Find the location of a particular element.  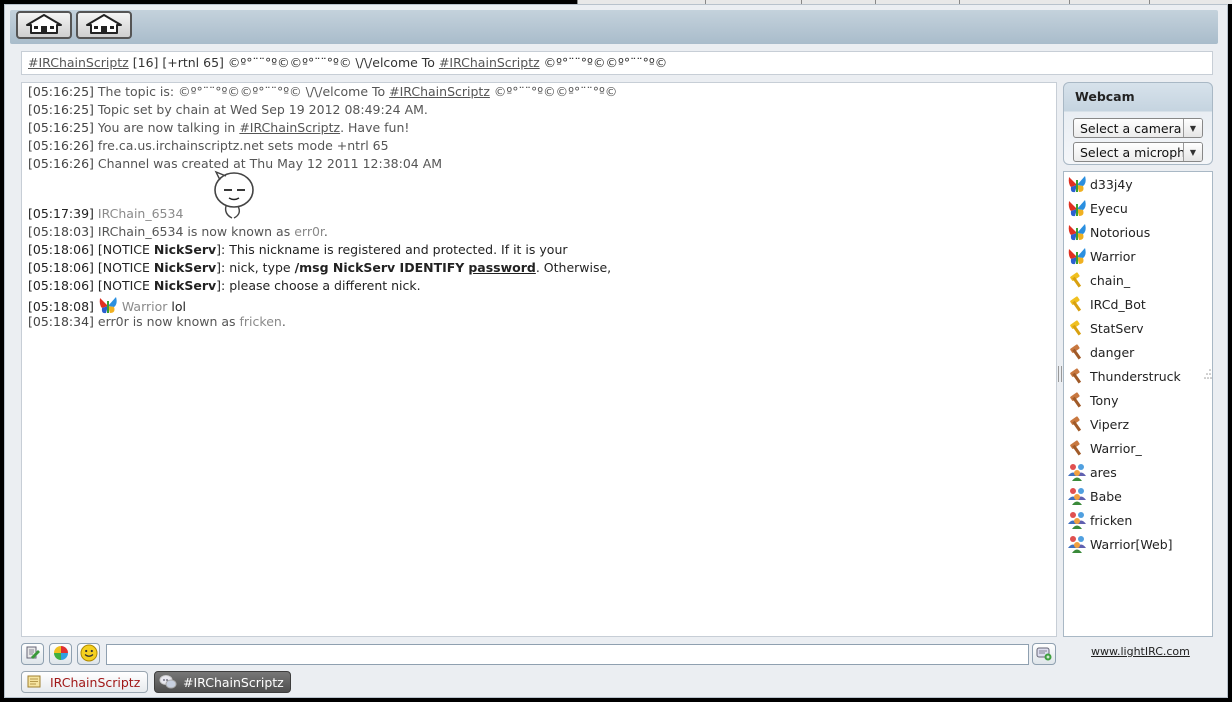

chat-line: [05:17:39] IRChain_6534 is located at coordinates (105, 214).